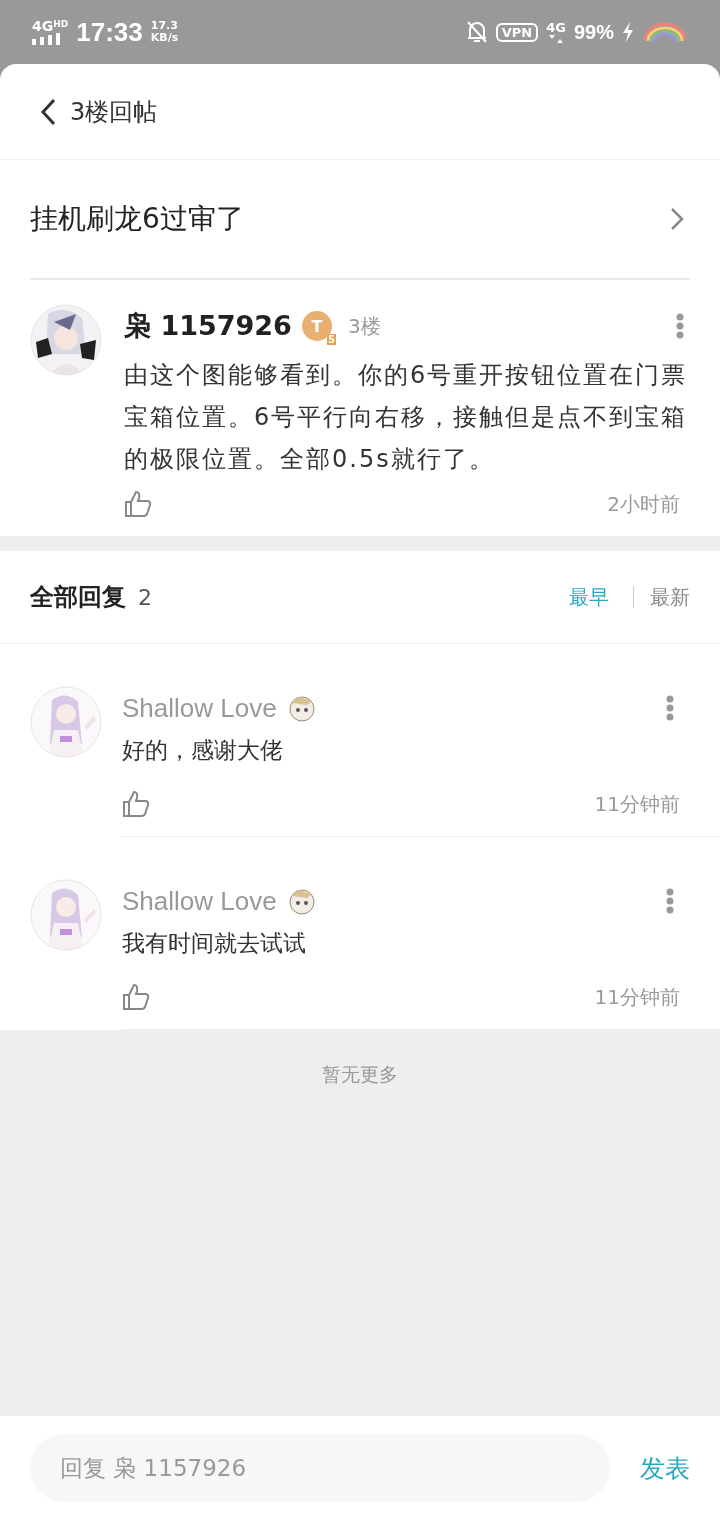 The image size is (720, 1520). What do you see at coordinates (78, 597) in the screenshot?
I see `section-title: 全部回复` at bounding box center [78, 597].